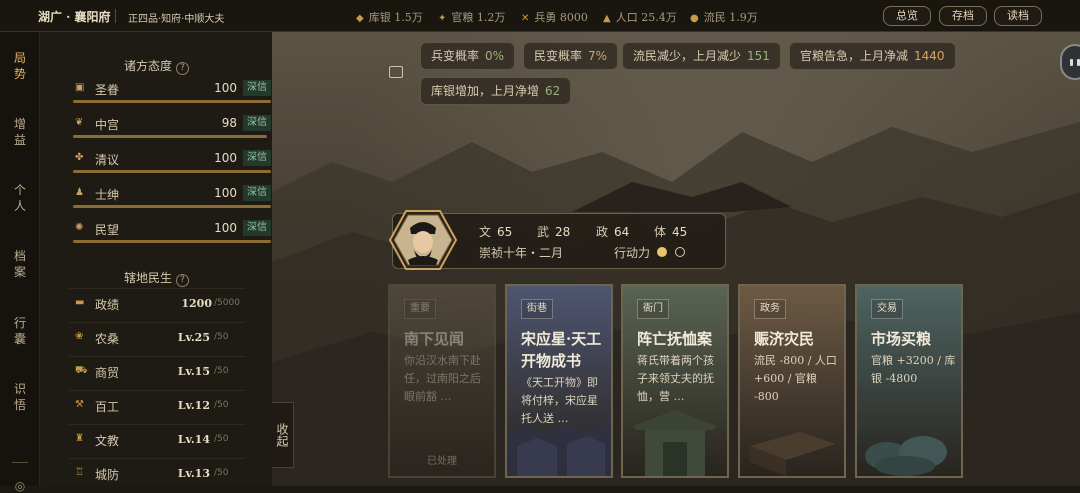 This screenshot has width=1080, height=493. Describe the element at coordinates (913, 369) in the screenshot. I see `card-desc: 官粮 +3200 / 库银 -4800` at that location.